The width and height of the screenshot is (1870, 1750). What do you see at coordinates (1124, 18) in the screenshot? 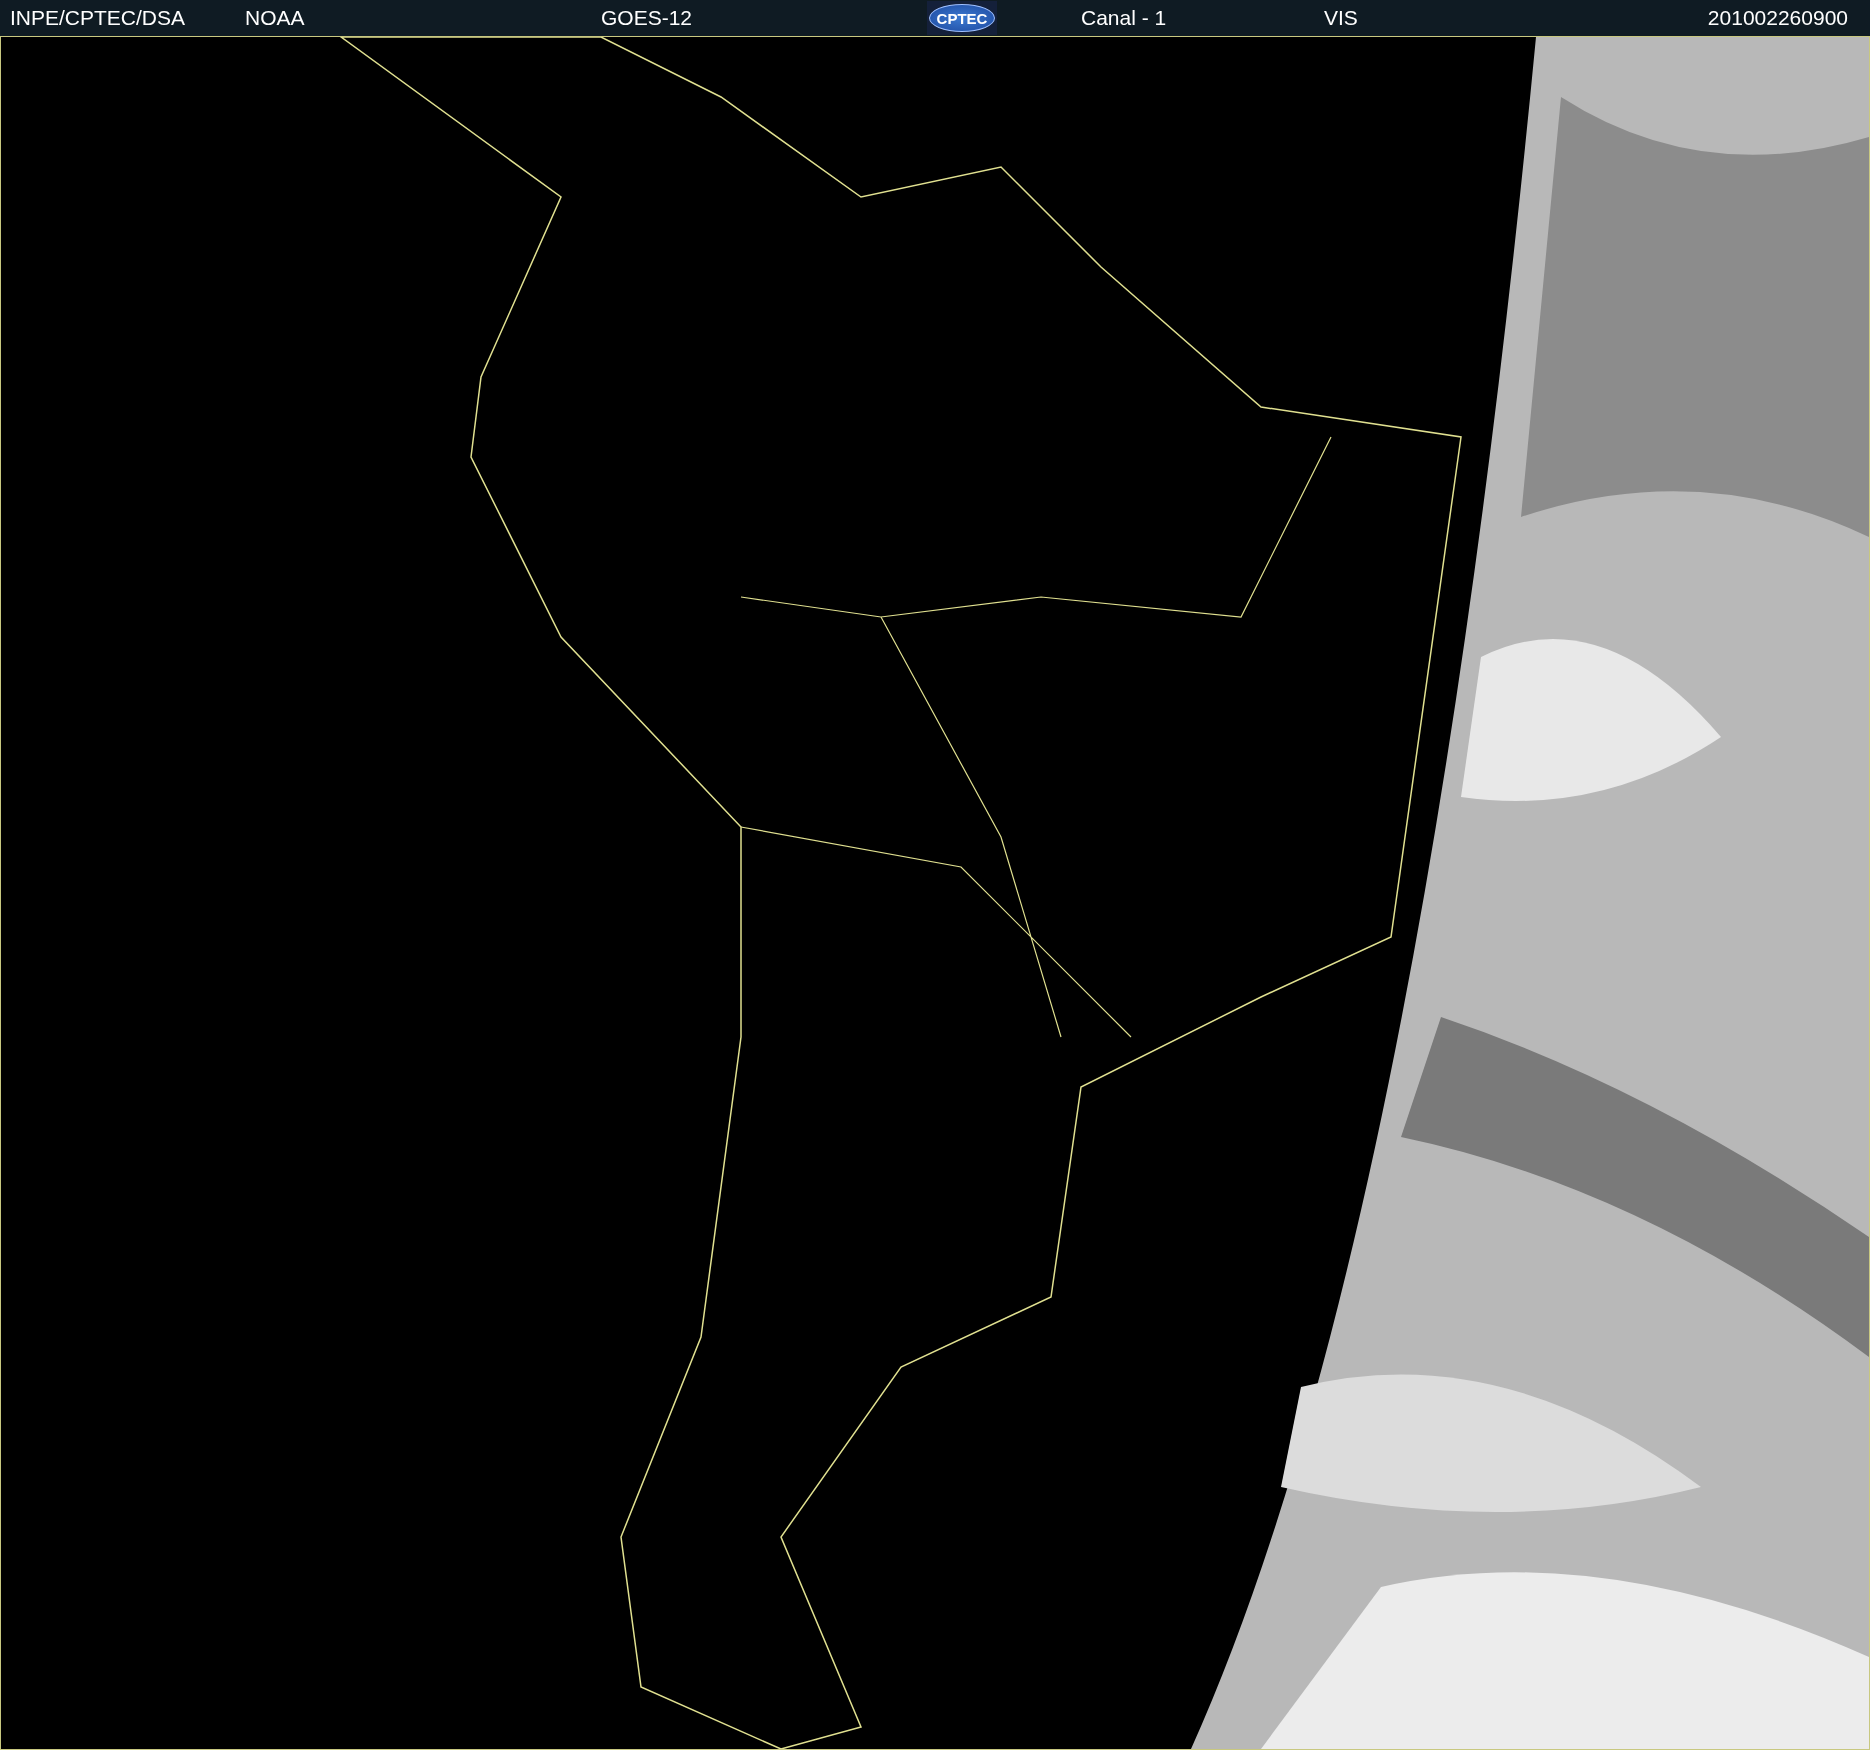
I see `header-label: Canal - 1` at bounding box center [1124, 18].